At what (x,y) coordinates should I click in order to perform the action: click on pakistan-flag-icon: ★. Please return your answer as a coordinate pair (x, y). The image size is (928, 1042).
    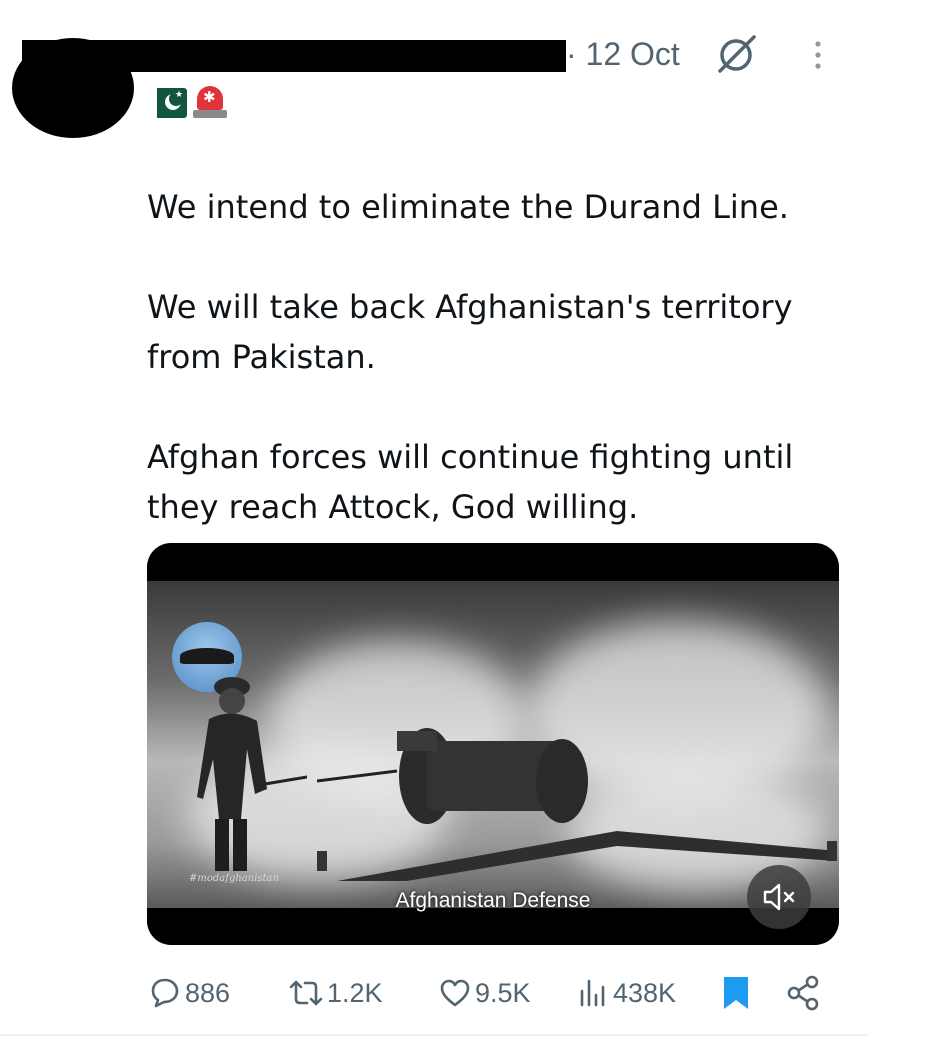
    Looking at the image, I should click on (167, 103).